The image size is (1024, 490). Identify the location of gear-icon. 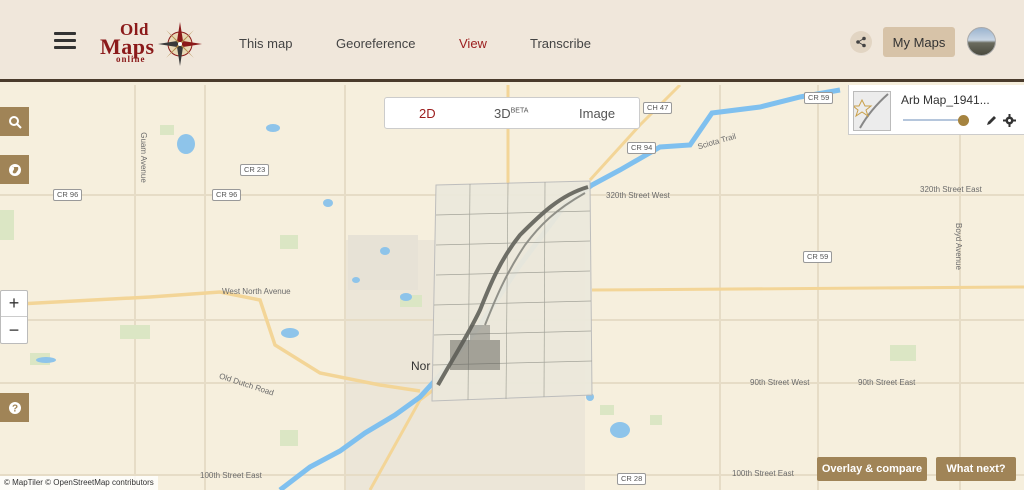
(1009, 120).